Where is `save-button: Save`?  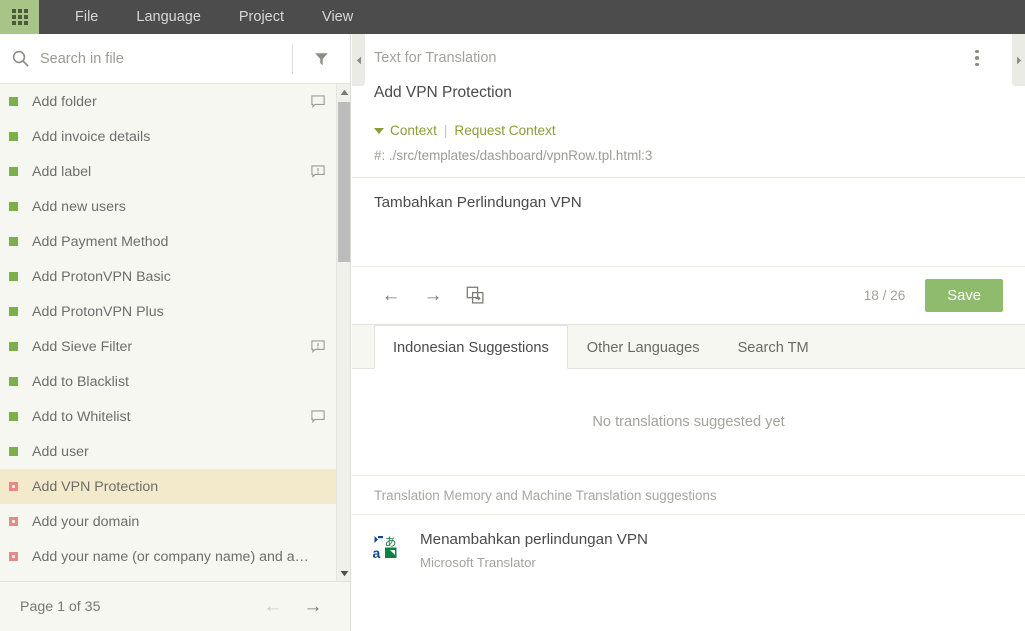 save-button: Save is located at coordinates (964, 295).